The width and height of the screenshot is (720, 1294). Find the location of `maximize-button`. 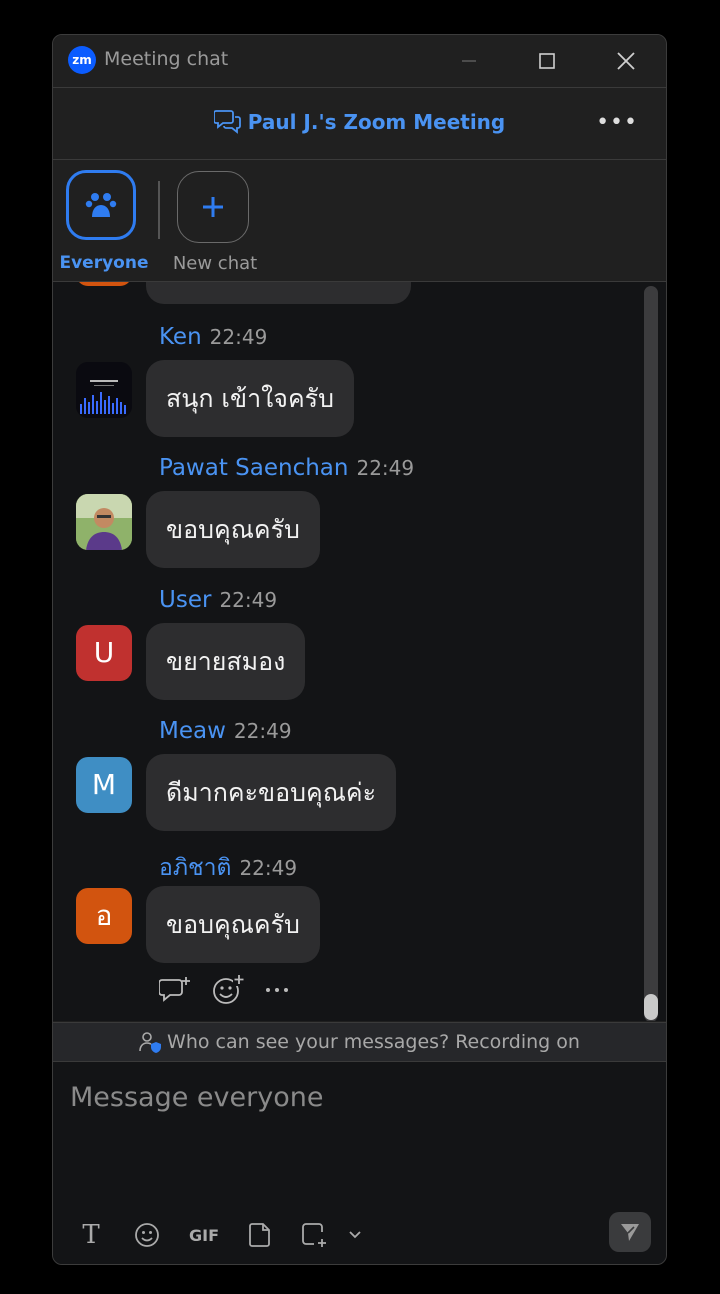

maximize-button is located at coordinates (547, 61).